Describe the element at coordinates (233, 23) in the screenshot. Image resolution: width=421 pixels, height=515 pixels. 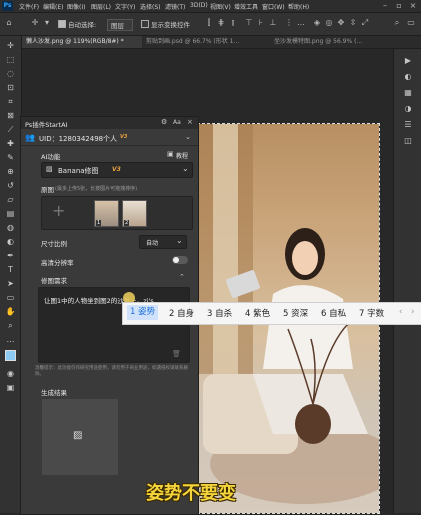
I see `align-right-icon: ⫾` at that location.